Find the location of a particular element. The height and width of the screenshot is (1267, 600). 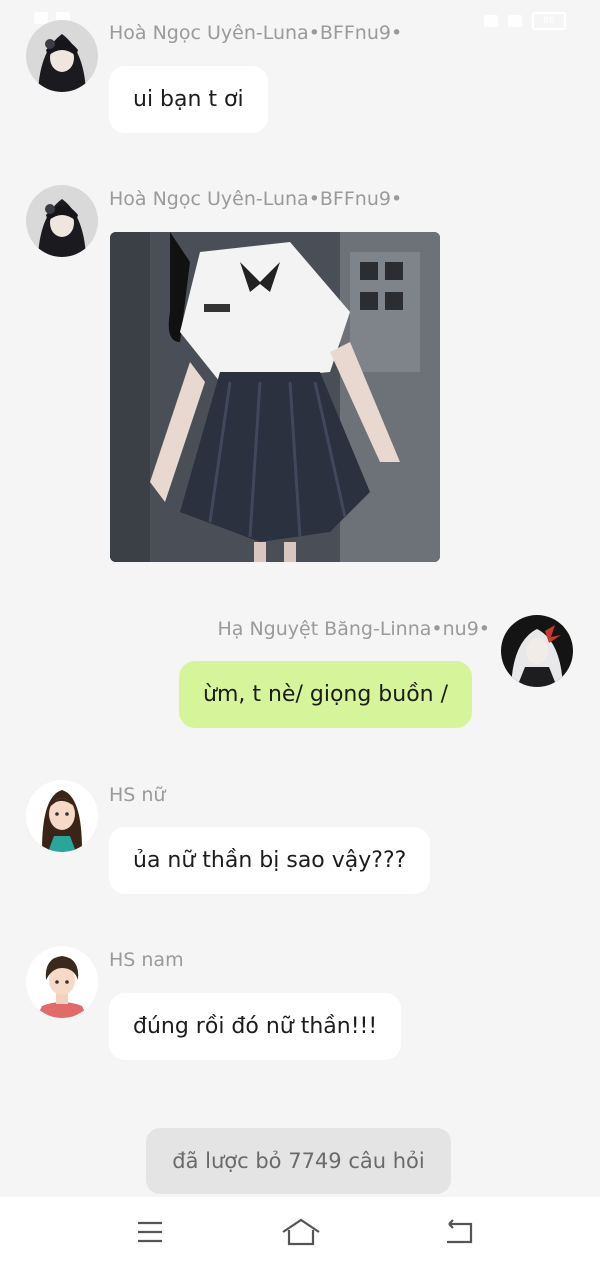

avatar-hs-nam is located at coordinates (62, 982).